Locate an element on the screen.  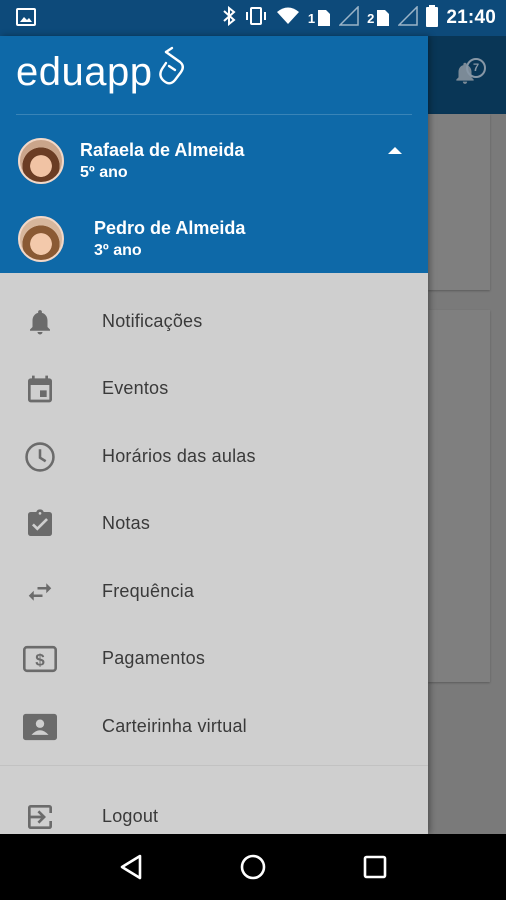
clock-time: 21:40 is located at coordinates (471, 17).